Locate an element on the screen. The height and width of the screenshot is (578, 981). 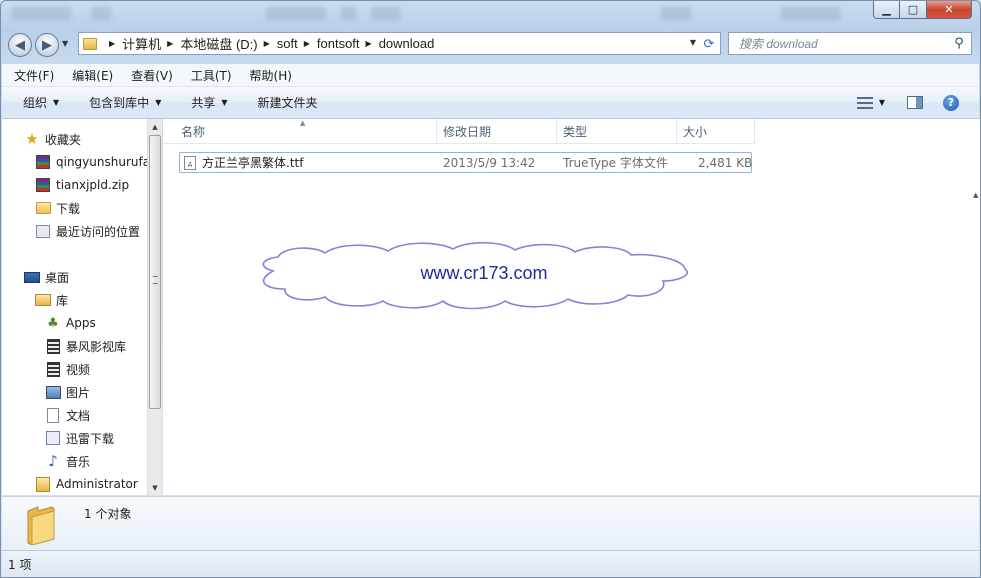
details-pane: 1 个对象 is located at coordinates (490, 523).